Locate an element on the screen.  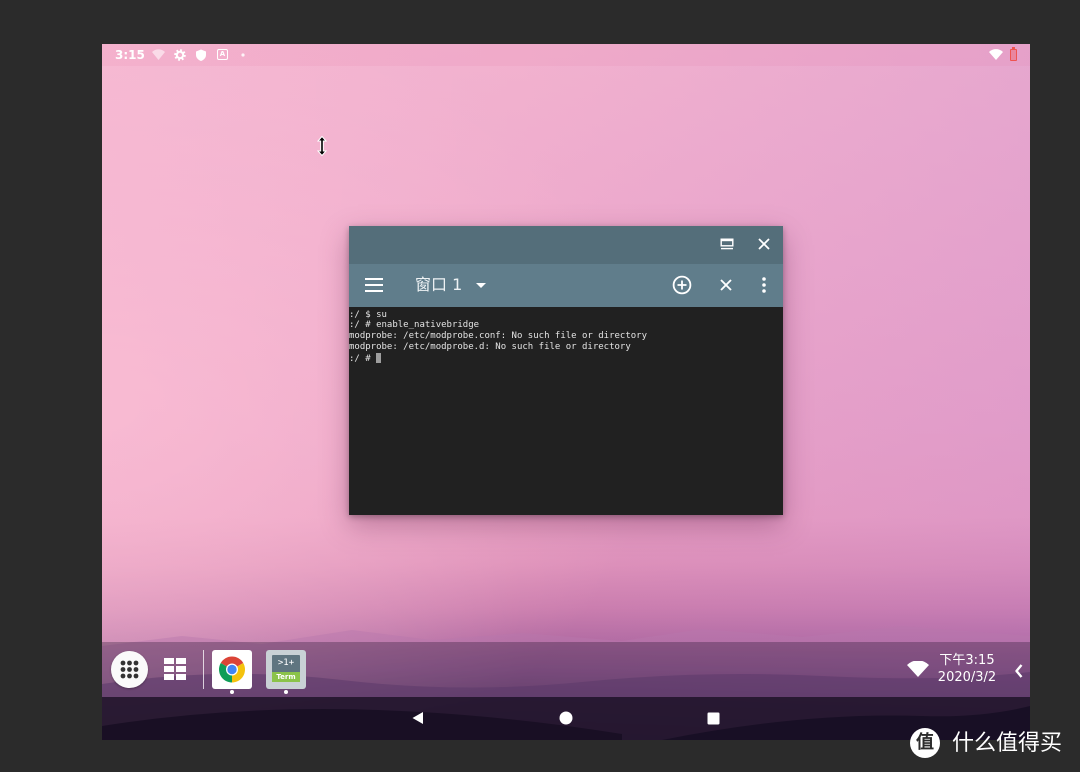
app-drawer-icon is located at coordinates (129, 669).